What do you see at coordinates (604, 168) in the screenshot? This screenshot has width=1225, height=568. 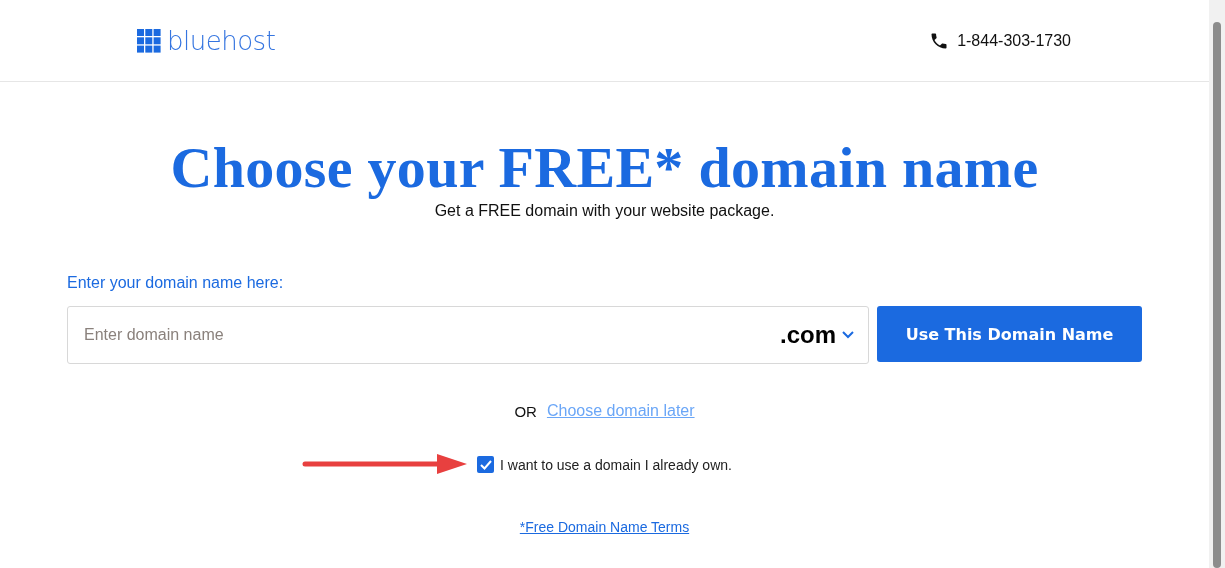 I see `page-heading: Choose your FREE* domain name` at bounding box center [604, 168].